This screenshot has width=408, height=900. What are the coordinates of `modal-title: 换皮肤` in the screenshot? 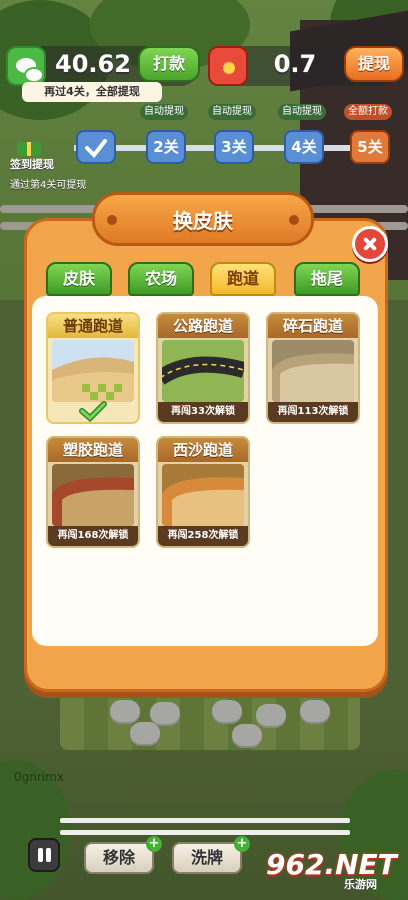 It's located at (203, 221).